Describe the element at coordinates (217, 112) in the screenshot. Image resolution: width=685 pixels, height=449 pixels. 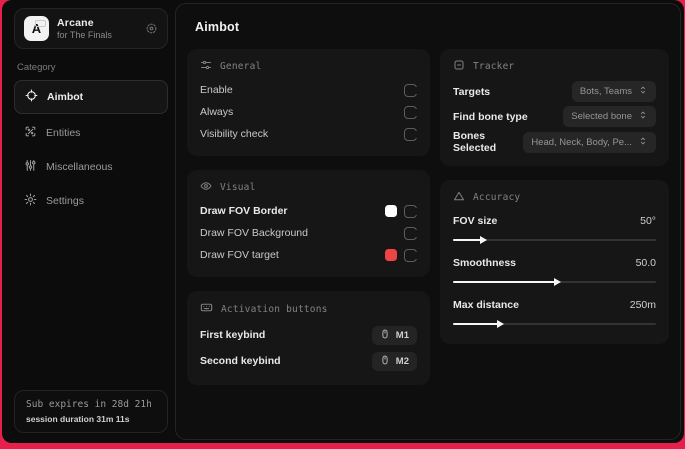
I see `setting-label: Always` at that location.